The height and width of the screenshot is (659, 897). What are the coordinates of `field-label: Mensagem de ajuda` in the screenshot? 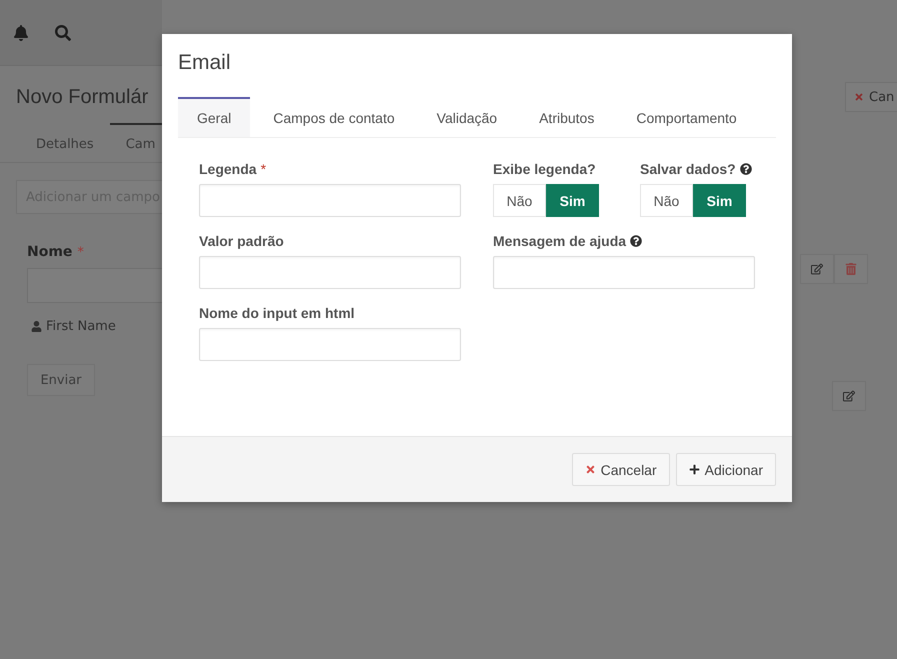 It's located at (559, 241).